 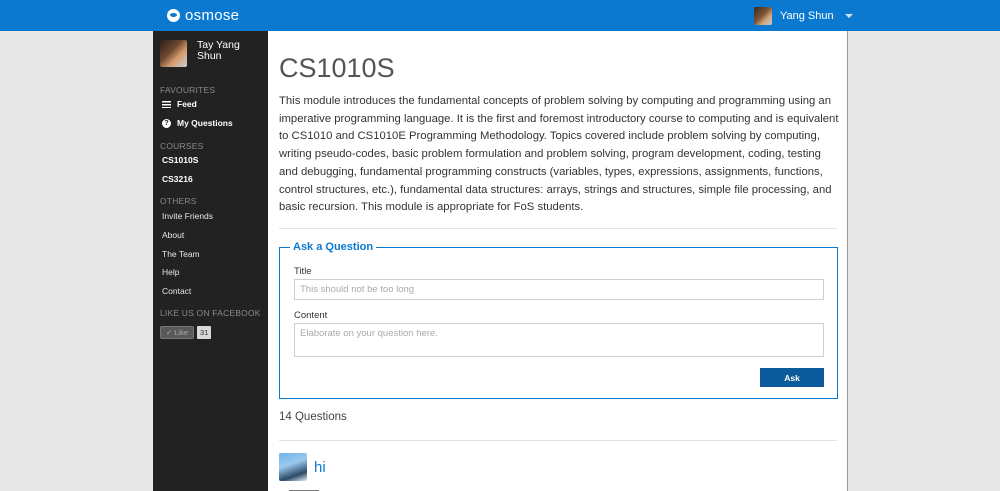 What do you see at coordinates (763, 16) in the screenshot?
I see `user-avatar` at bounding box center [763, 16].